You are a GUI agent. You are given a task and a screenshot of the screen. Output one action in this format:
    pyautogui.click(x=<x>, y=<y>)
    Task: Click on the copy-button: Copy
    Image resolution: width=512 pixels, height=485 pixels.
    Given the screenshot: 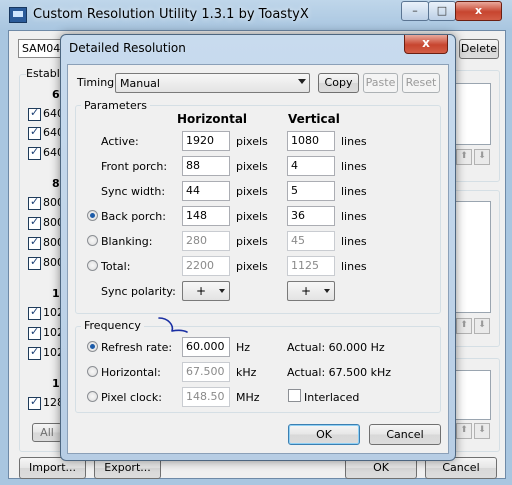 What is the action you would take?
    pyautogui.click(x=338, y=83)
    